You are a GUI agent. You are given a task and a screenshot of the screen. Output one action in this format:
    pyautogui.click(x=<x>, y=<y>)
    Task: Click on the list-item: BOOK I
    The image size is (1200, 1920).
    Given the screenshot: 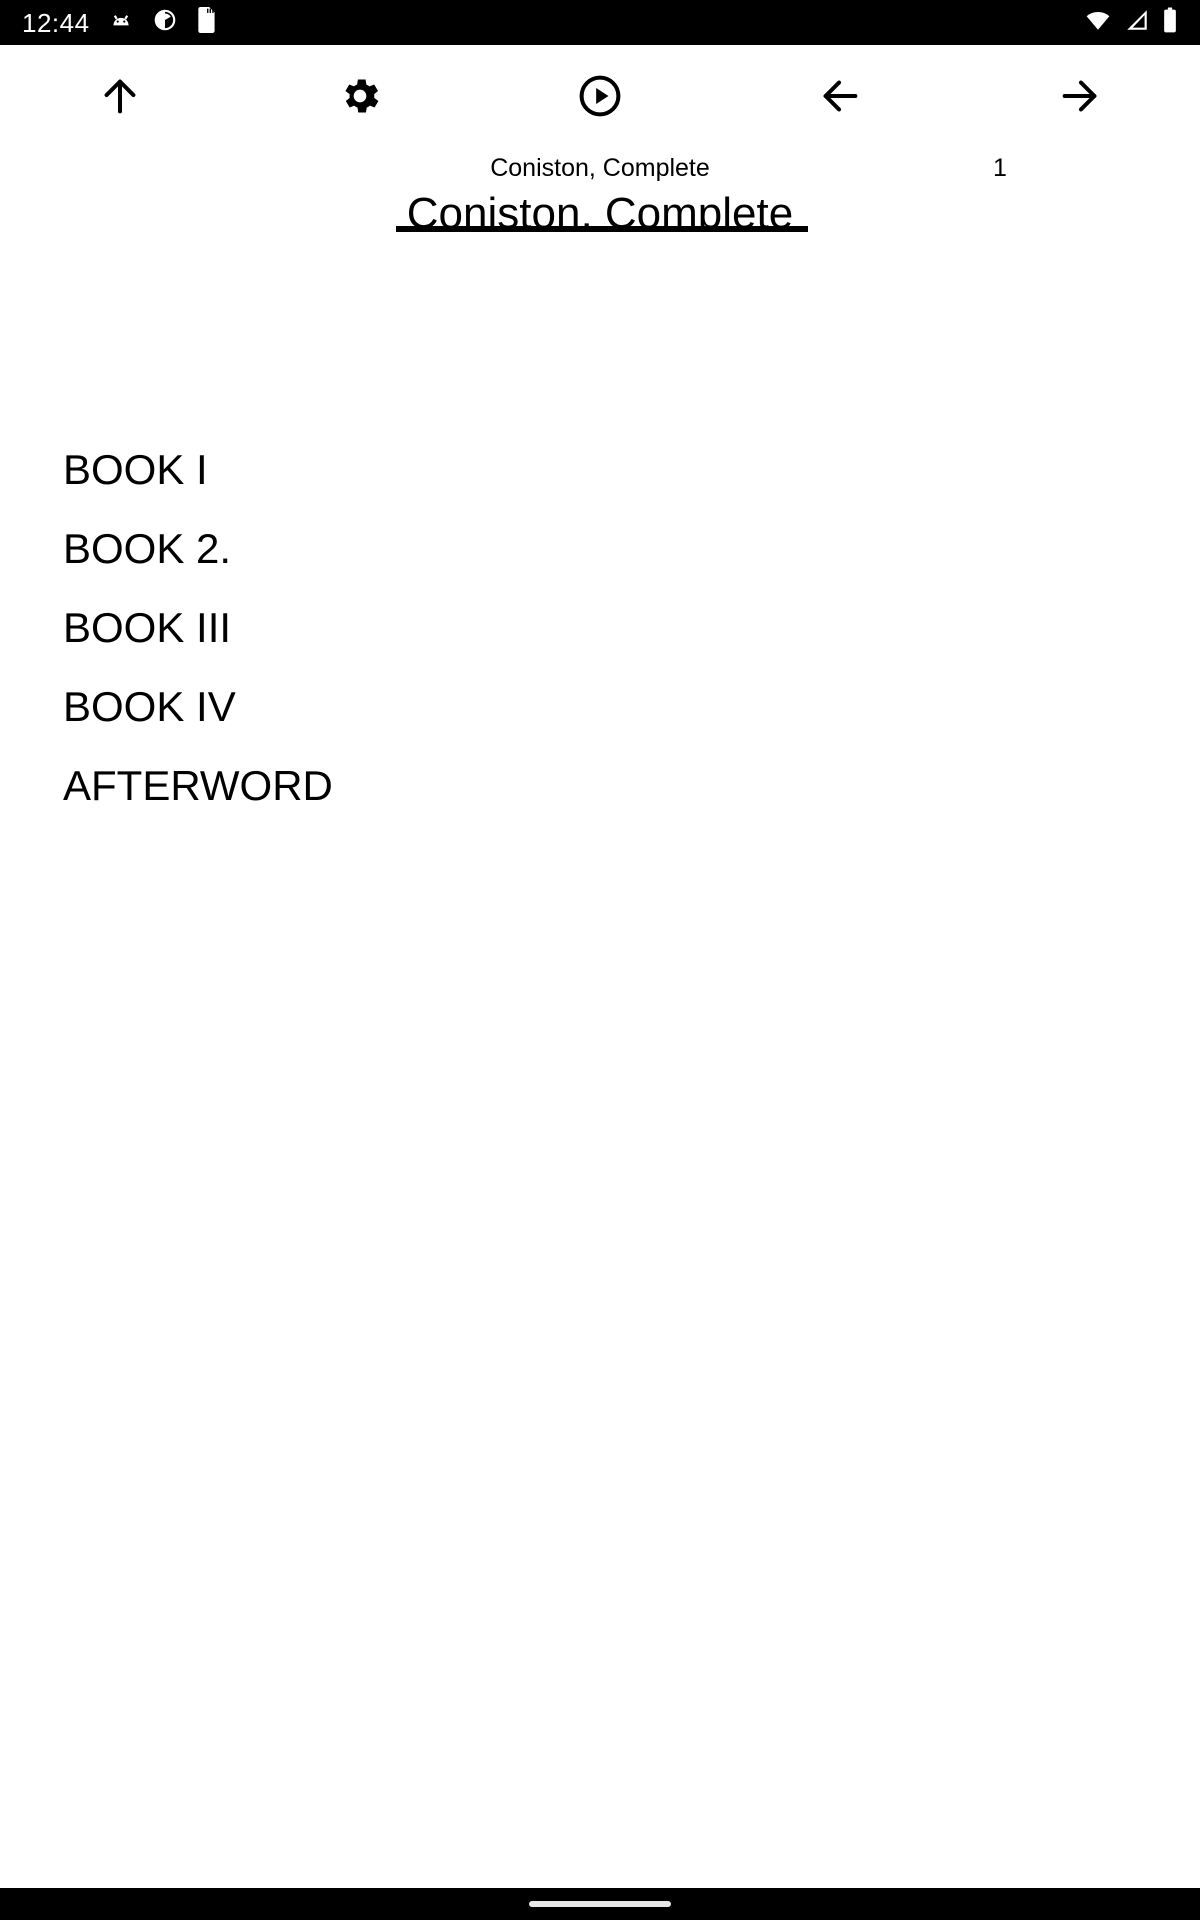 What is the action you would take?
    pyautogui.click(x=600, y=469)
    